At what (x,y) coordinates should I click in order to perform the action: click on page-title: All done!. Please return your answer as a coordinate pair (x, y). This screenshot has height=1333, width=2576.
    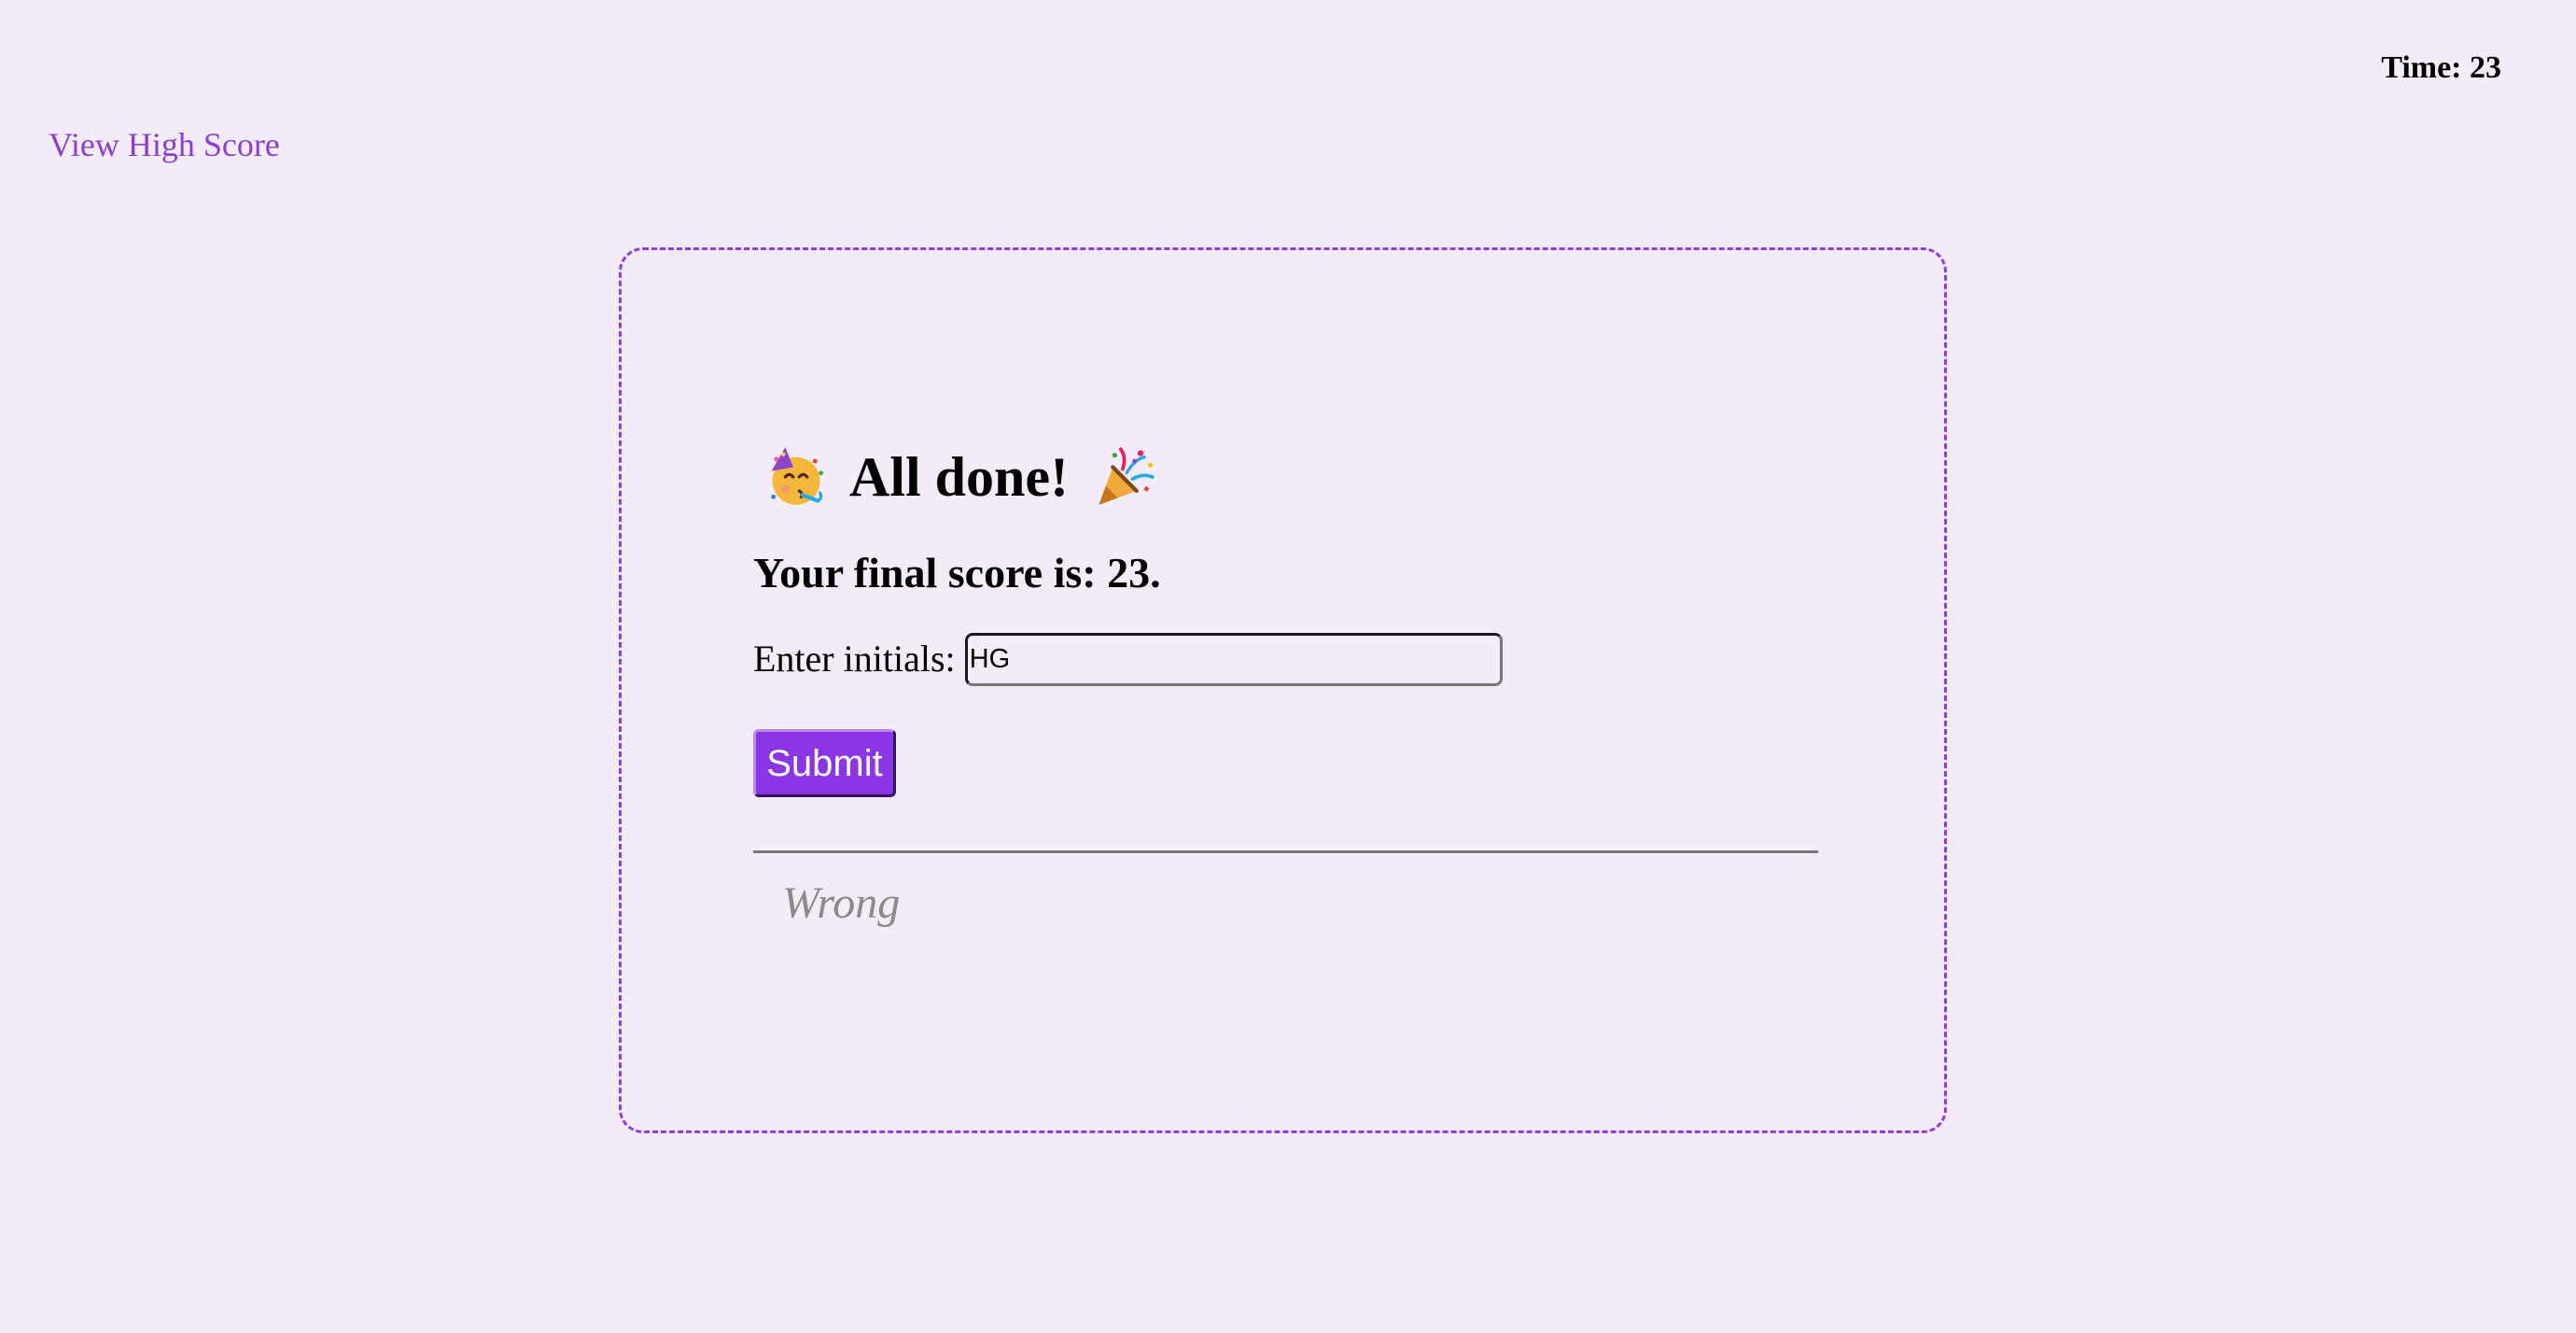
    Looking at the image, I should click on (959, 477).